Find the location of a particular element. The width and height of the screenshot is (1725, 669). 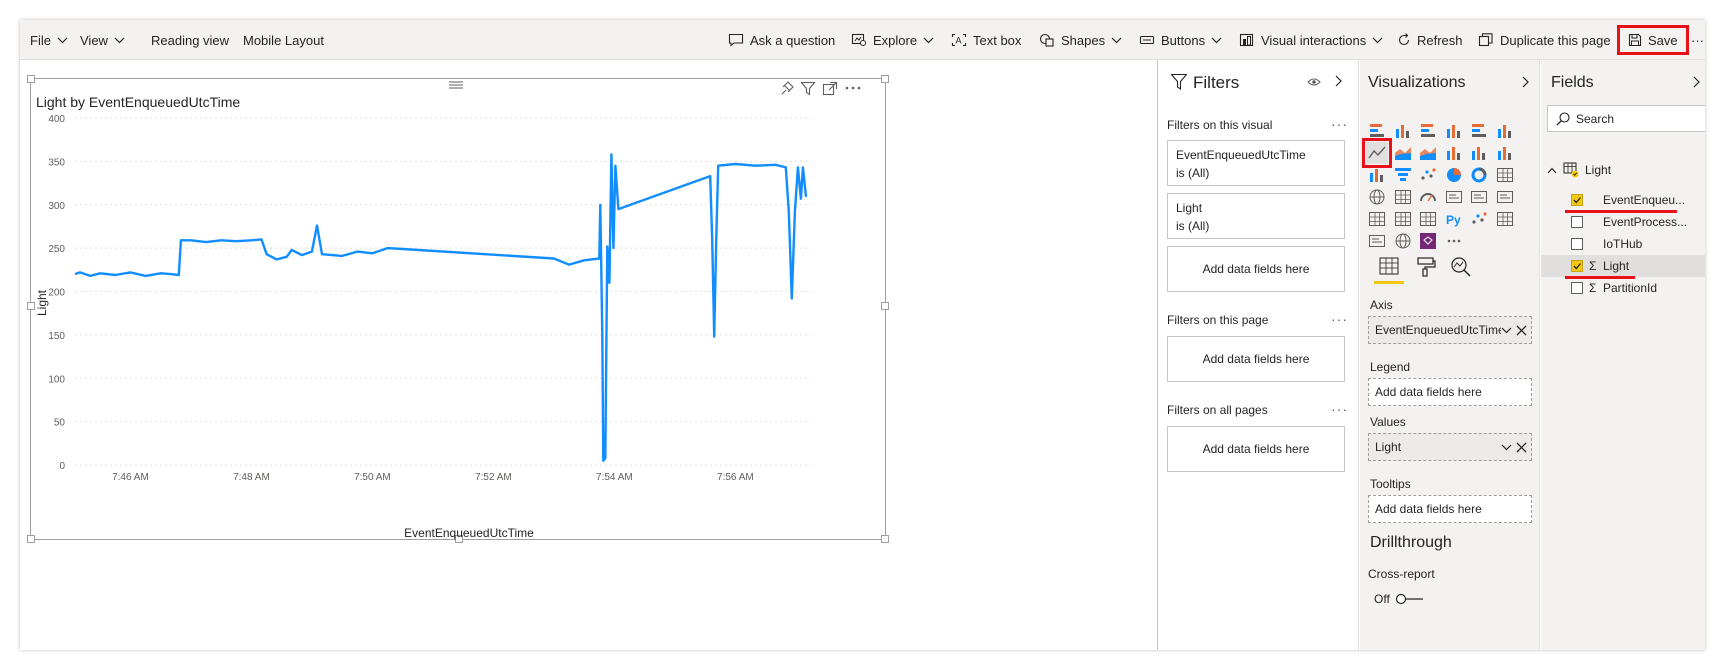

values-well: Light is located at coordinates (1450, 447).